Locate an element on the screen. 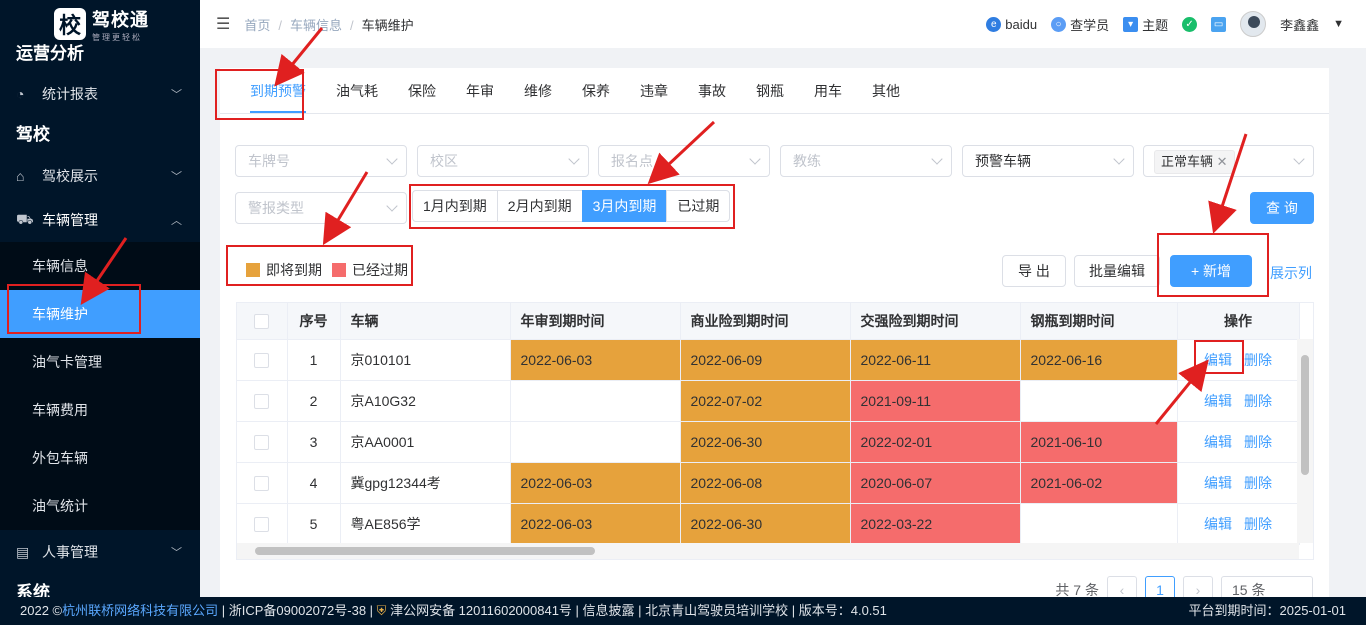  user-name: 李鑫鑫 is located at coordinates (1299, 24).